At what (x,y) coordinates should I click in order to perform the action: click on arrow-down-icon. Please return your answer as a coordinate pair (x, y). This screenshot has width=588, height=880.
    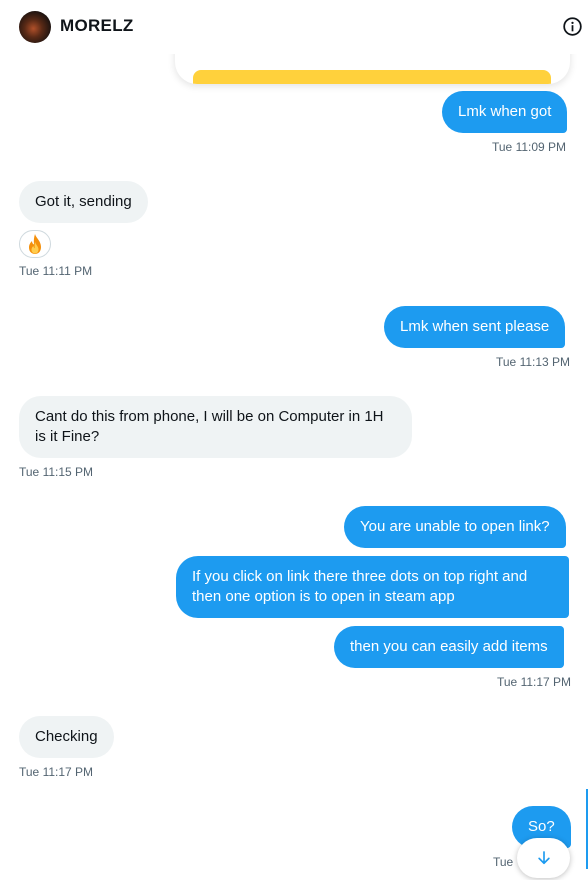
    Looking at the image, I should click on (543, 858).